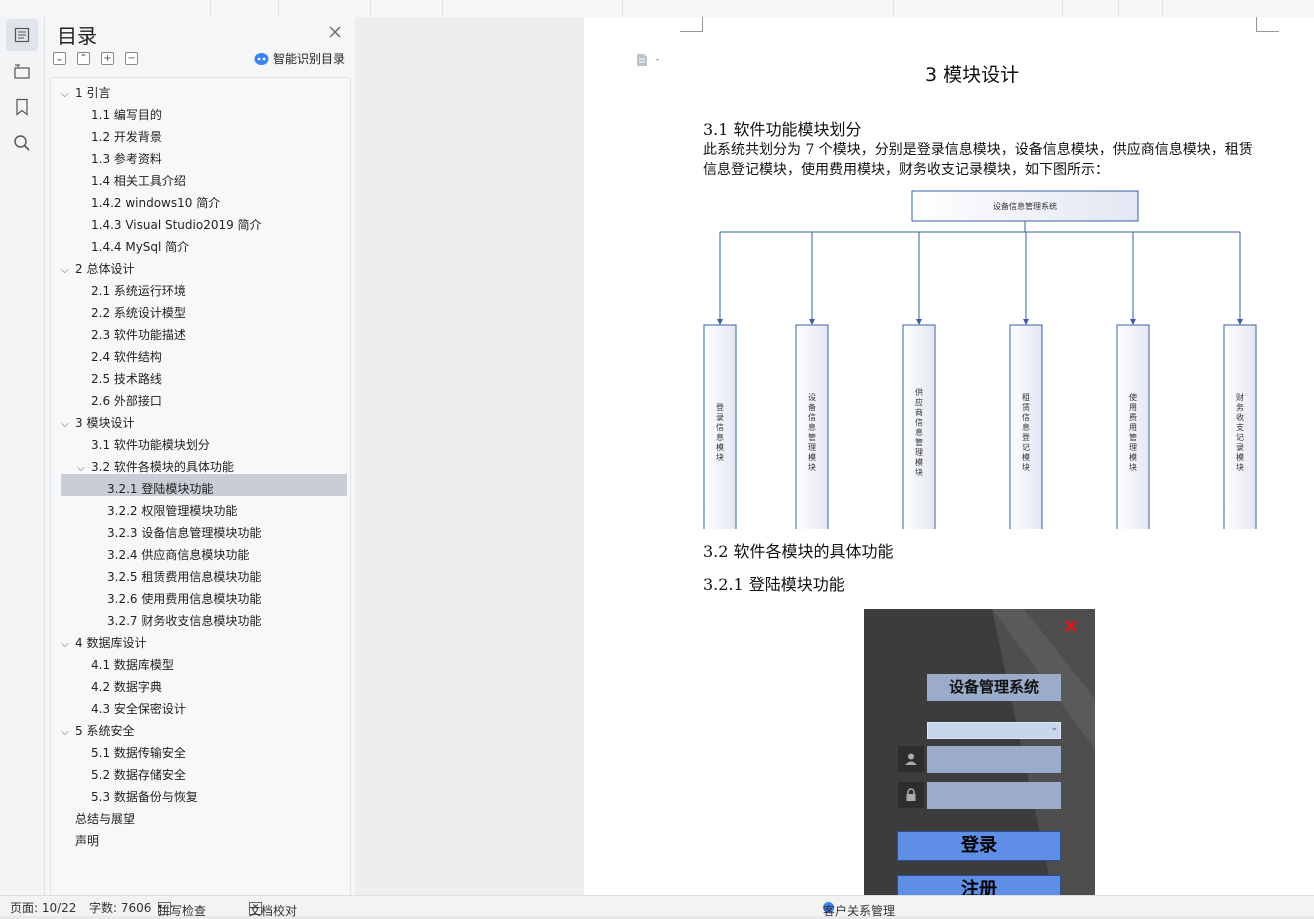  I want to click on toc-item: 5.1 数据传输安全, so click(138, 753).